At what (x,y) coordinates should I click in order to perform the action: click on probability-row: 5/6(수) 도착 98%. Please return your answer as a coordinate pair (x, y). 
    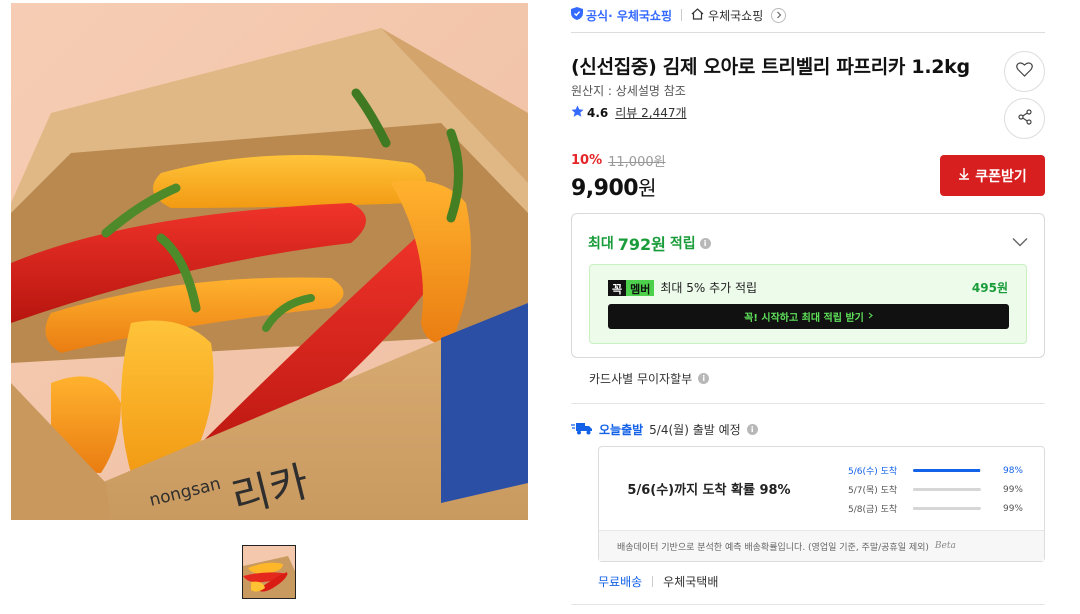
    Looking at the image, I should click on (938, 470).